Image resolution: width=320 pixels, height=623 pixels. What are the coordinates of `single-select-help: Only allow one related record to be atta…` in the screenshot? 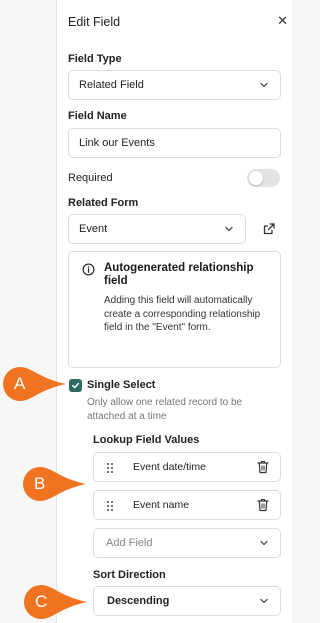 It's located at (165, 409).